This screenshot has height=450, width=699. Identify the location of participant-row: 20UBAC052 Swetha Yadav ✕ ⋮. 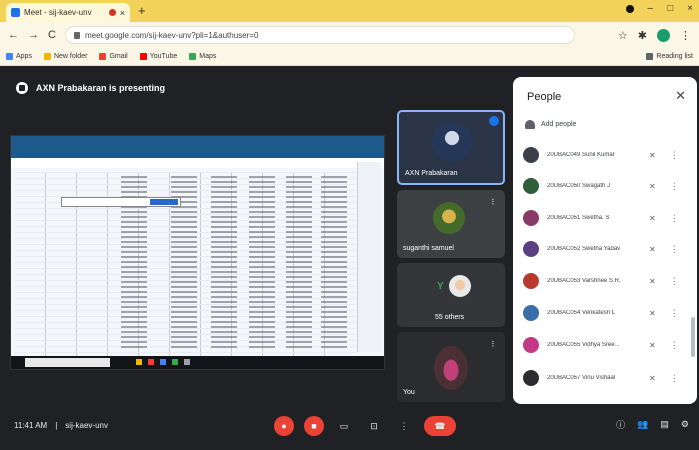
(607, 249).